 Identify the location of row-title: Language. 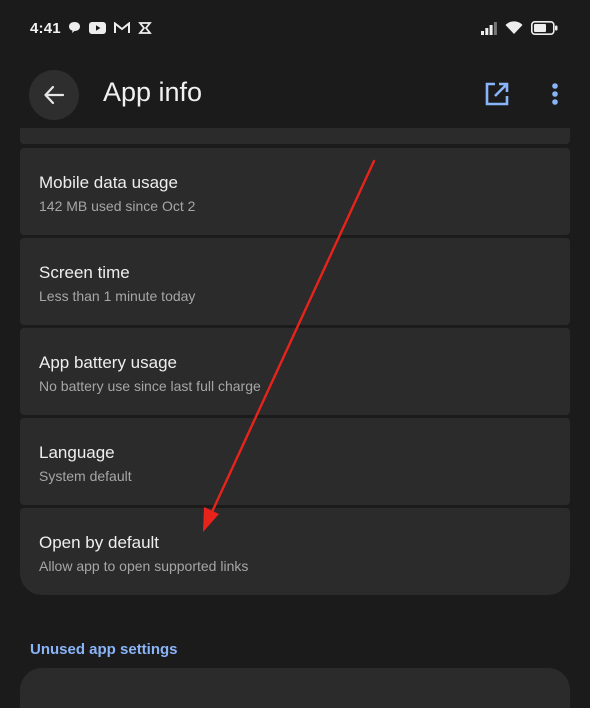
(77, 452).